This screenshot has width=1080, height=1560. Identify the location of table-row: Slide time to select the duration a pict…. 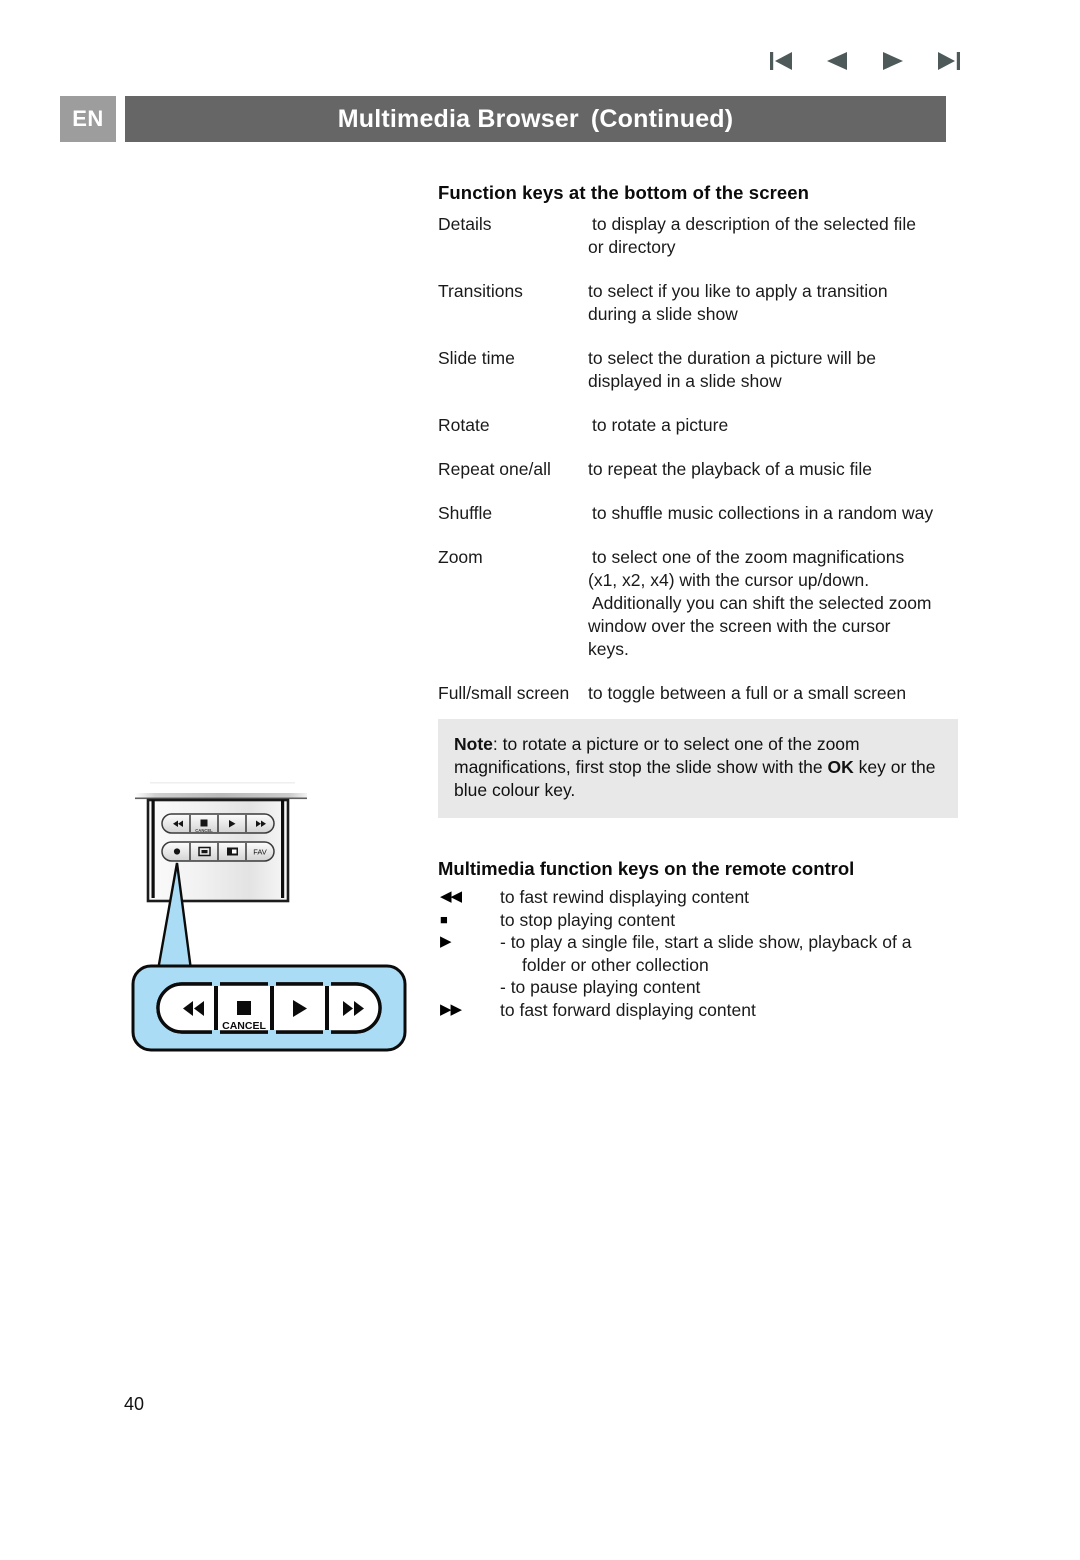
(698, 370).